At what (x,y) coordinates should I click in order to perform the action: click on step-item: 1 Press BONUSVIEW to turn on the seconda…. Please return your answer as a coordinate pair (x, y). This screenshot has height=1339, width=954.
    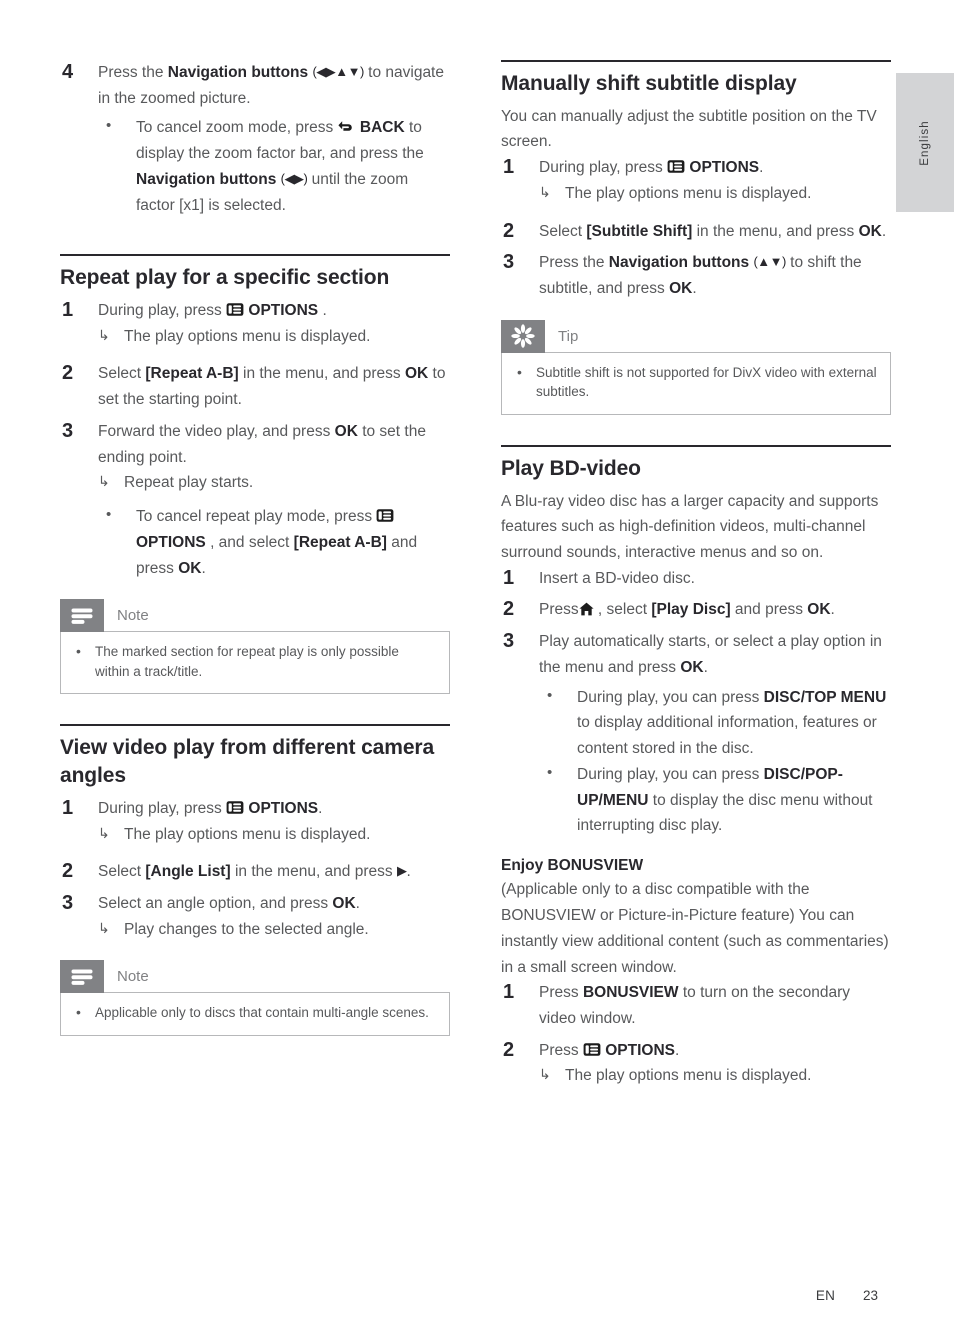
    Looking at the image, I should click on (696, 1005).